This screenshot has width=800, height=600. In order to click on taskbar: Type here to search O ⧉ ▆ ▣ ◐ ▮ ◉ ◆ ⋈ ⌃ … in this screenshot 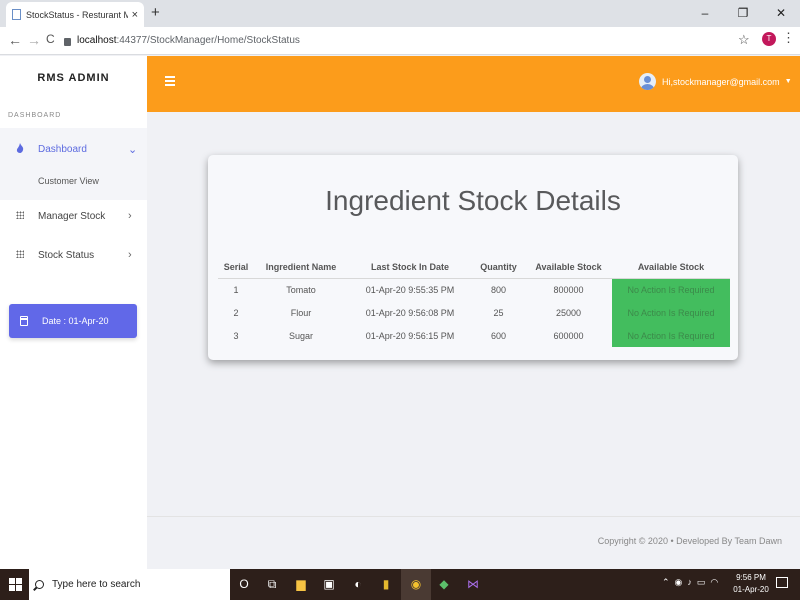, I will do `click(400, 584)`.